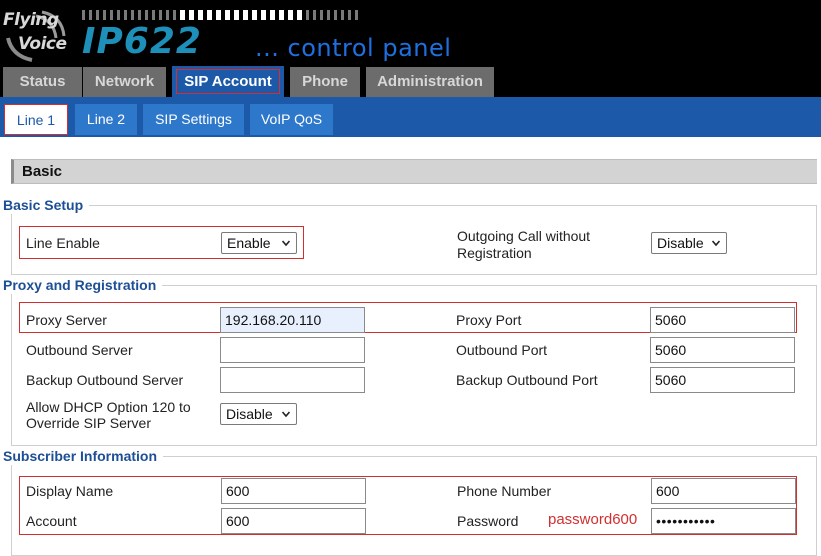 The image size is (821, 556). I want to click on tab-sip-account: SIP Account, so click(228, 81).